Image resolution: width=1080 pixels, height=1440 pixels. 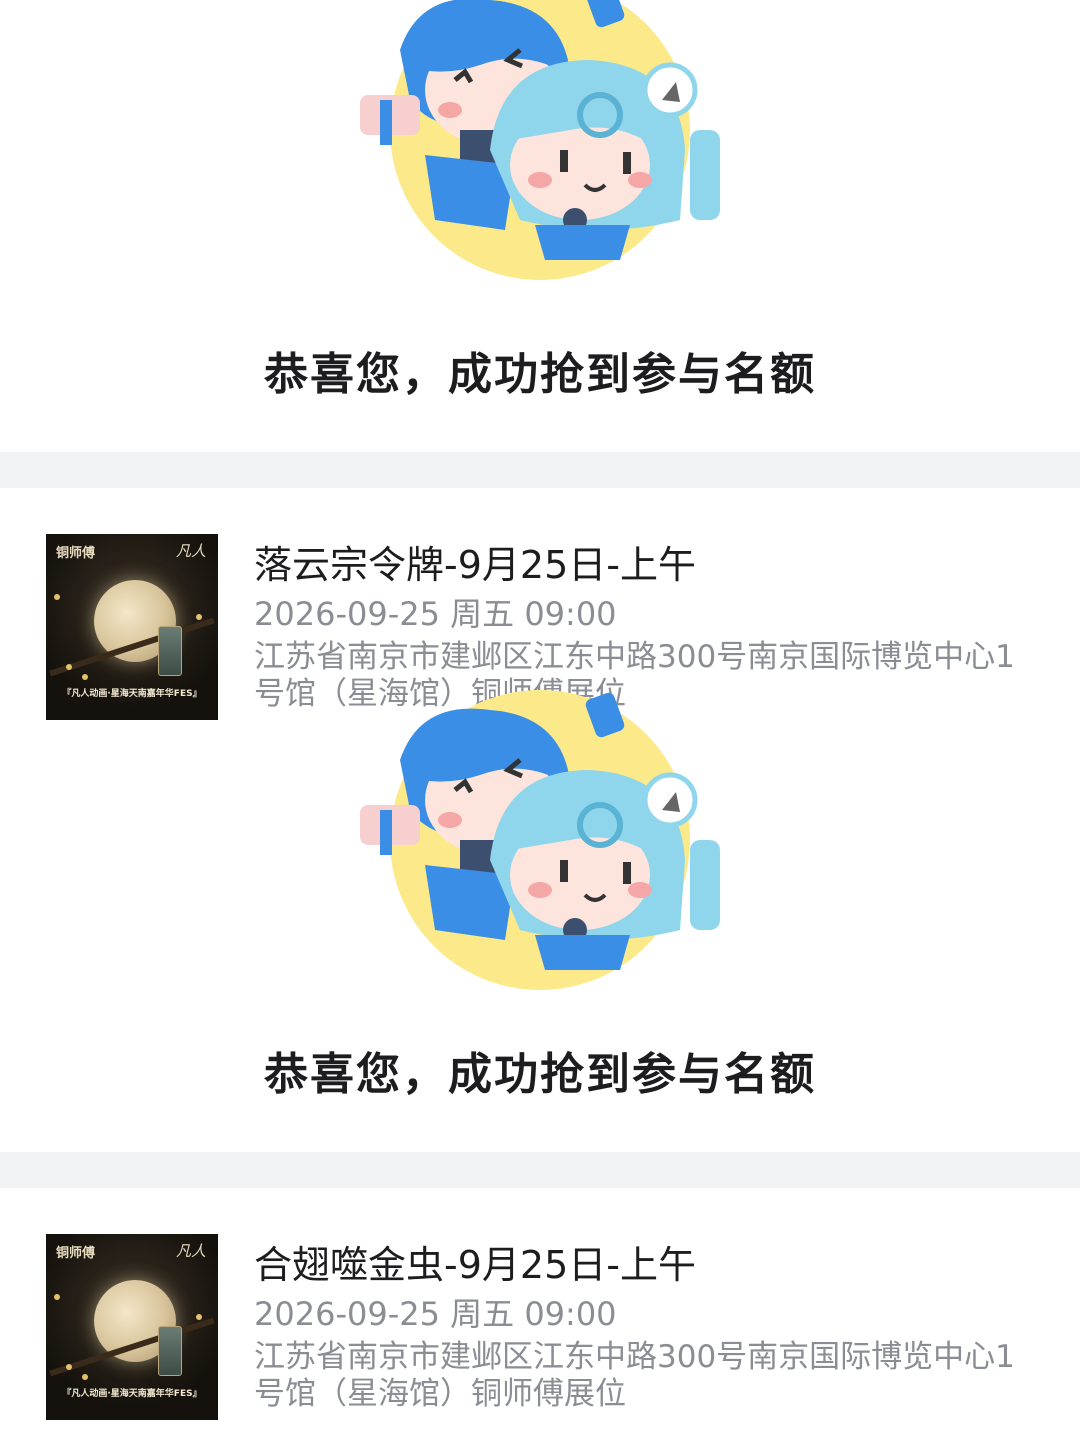 I want to click on item-address: 江苏省南京市建邺区江东中路300号南京国际博览中心1号馆（星海馆）铜师傅展位, so click(x=634, y=1375).